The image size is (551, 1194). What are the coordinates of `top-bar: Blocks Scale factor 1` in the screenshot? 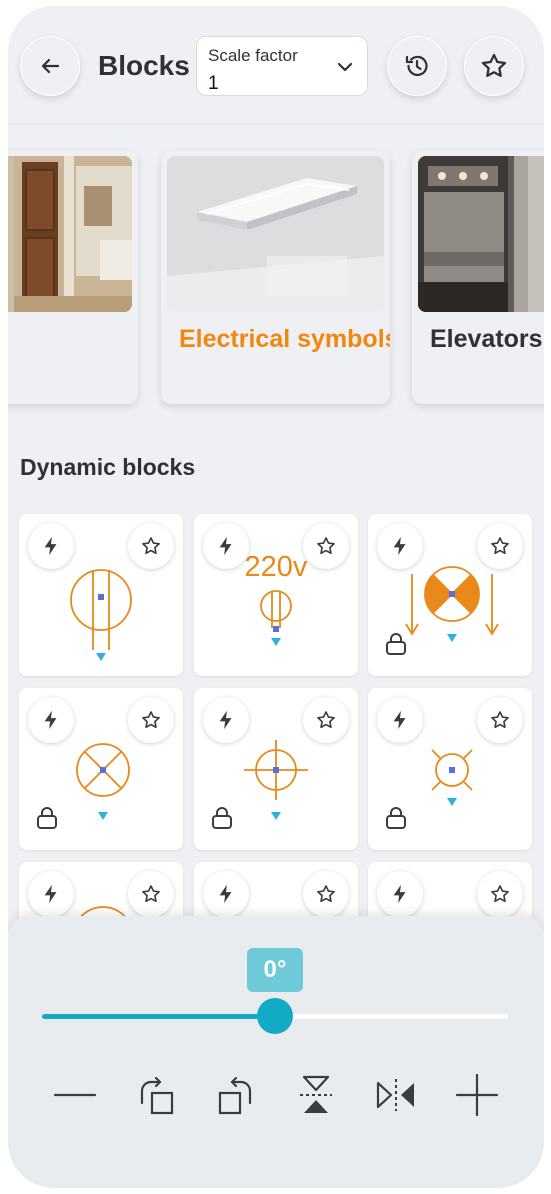 It's located at (276, 65).